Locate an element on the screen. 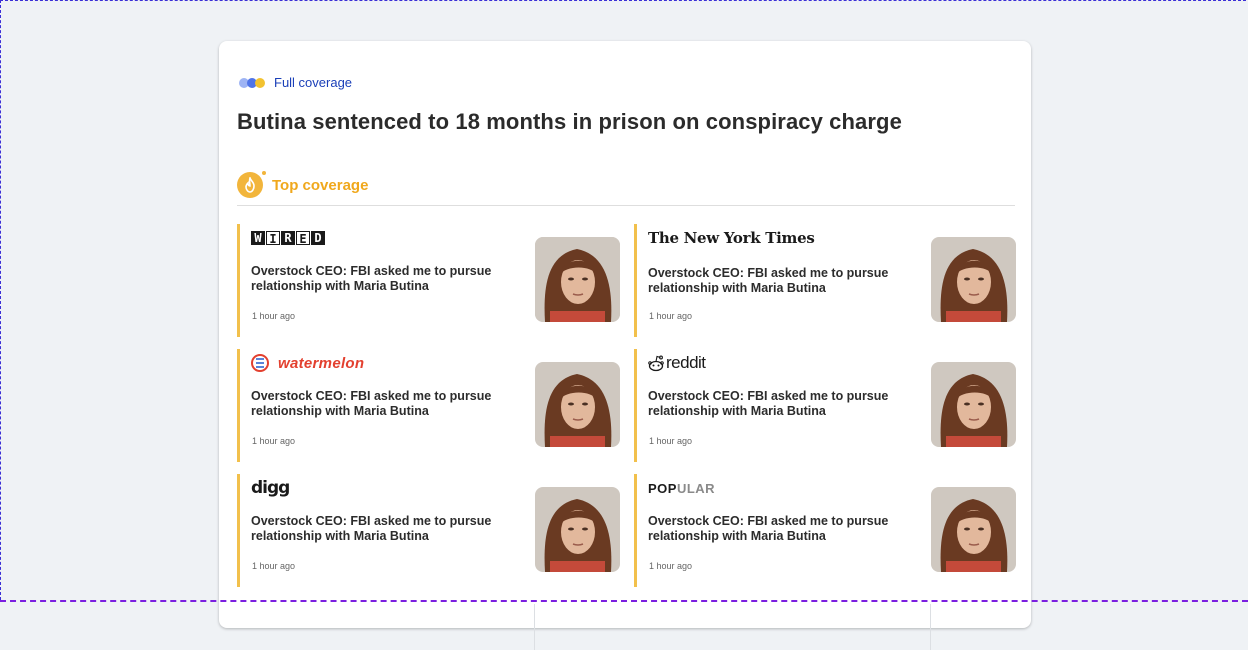 The width and height of the screenshot is (1248, 650). source-logo-wired: W I R E D is located at coordinates (288, 238).